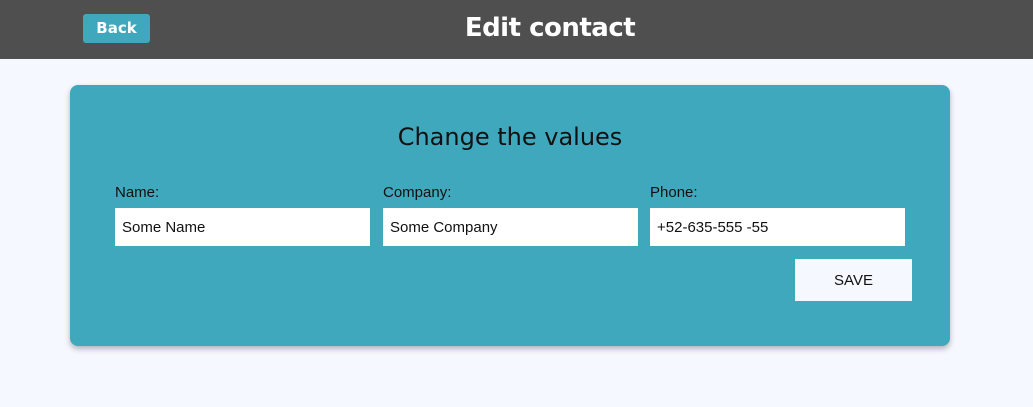 Image resolution: width=1033 pixels, height=407 pixels. I want to click on top-bar: Back Edit contact, so click(516, 29).